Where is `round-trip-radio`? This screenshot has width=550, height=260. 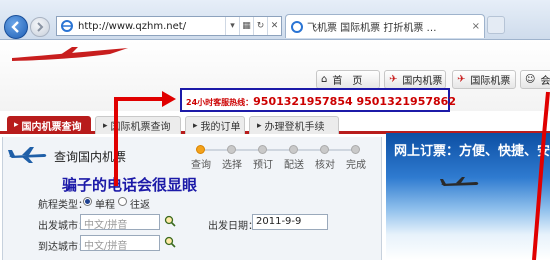
round-trip-radio is located at coordinates (122, 201).